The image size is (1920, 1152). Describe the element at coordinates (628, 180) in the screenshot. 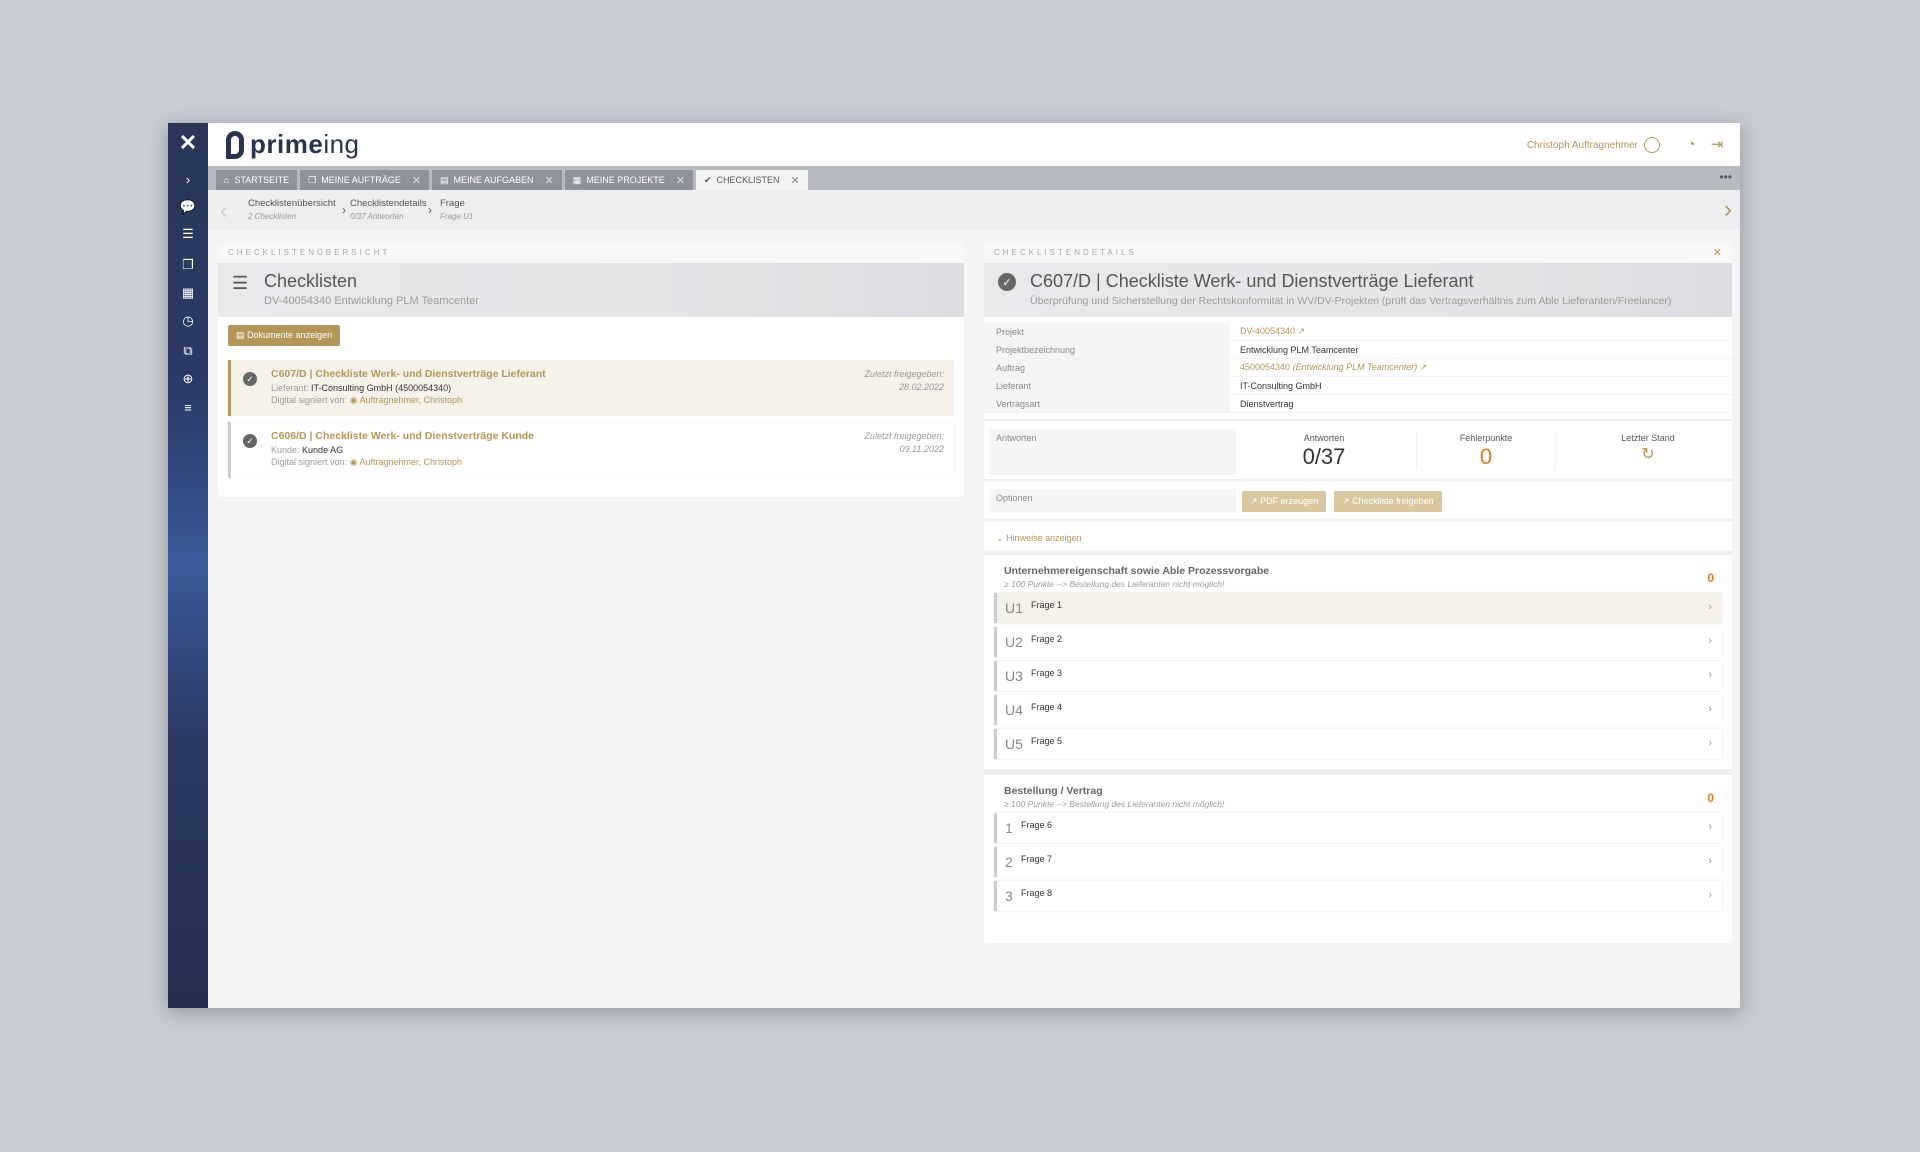

I see `tab-meine-projekte: ▦ MEINE PROJEKTE ✕` at that location.